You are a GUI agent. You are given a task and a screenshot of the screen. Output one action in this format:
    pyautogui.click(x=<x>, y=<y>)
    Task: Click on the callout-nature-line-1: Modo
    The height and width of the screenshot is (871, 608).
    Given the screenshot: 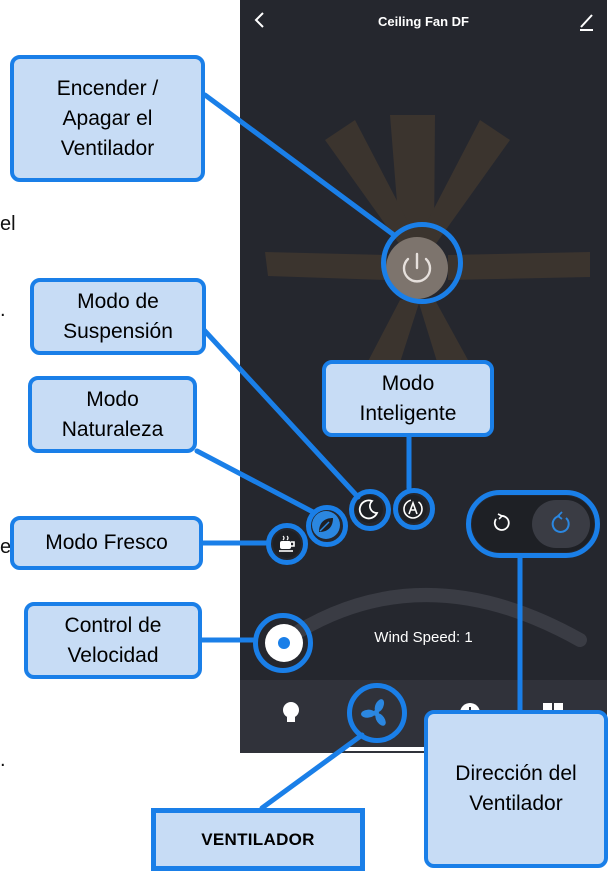 What is the action you would take?
    pyautogui.click(x=112, y=399)
    